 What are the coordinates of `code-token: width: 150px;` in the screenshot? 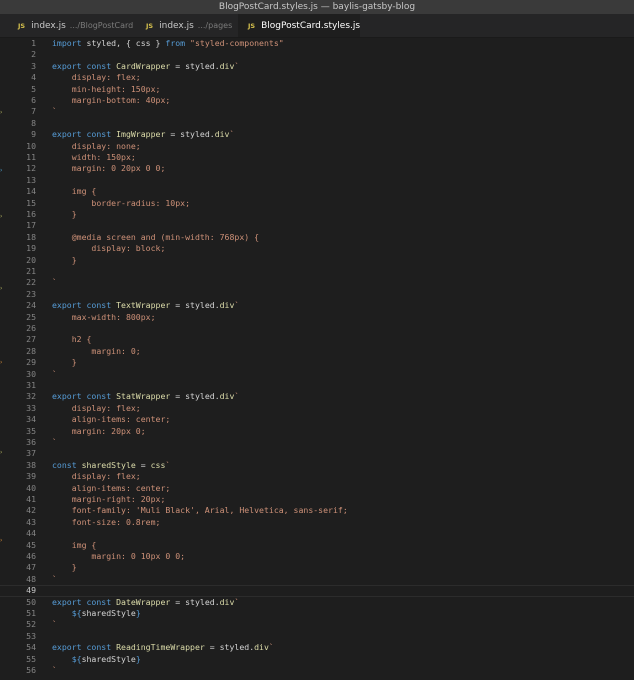 It's located at (94, 157).